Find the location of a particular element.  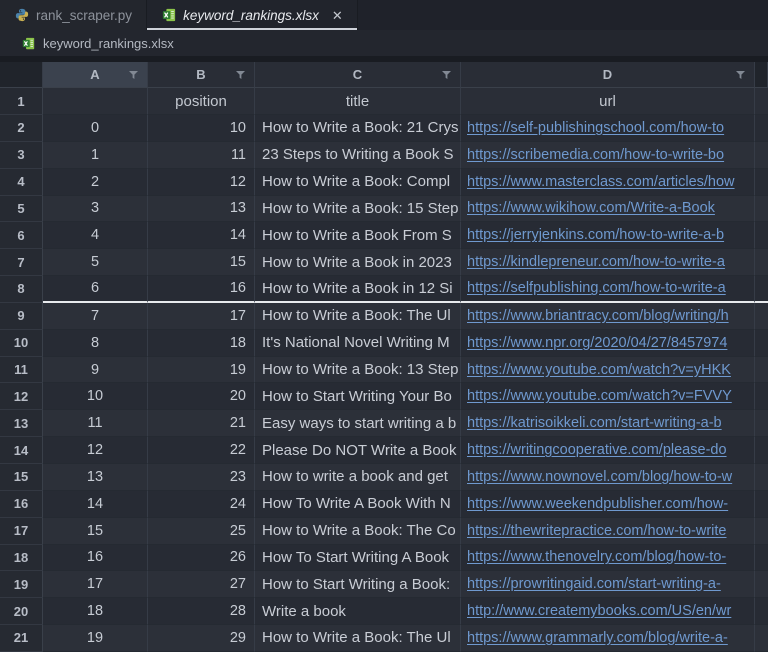

url-link: https://www.wikihow.com/Write-a-Book is located at coordinates (591, 208).